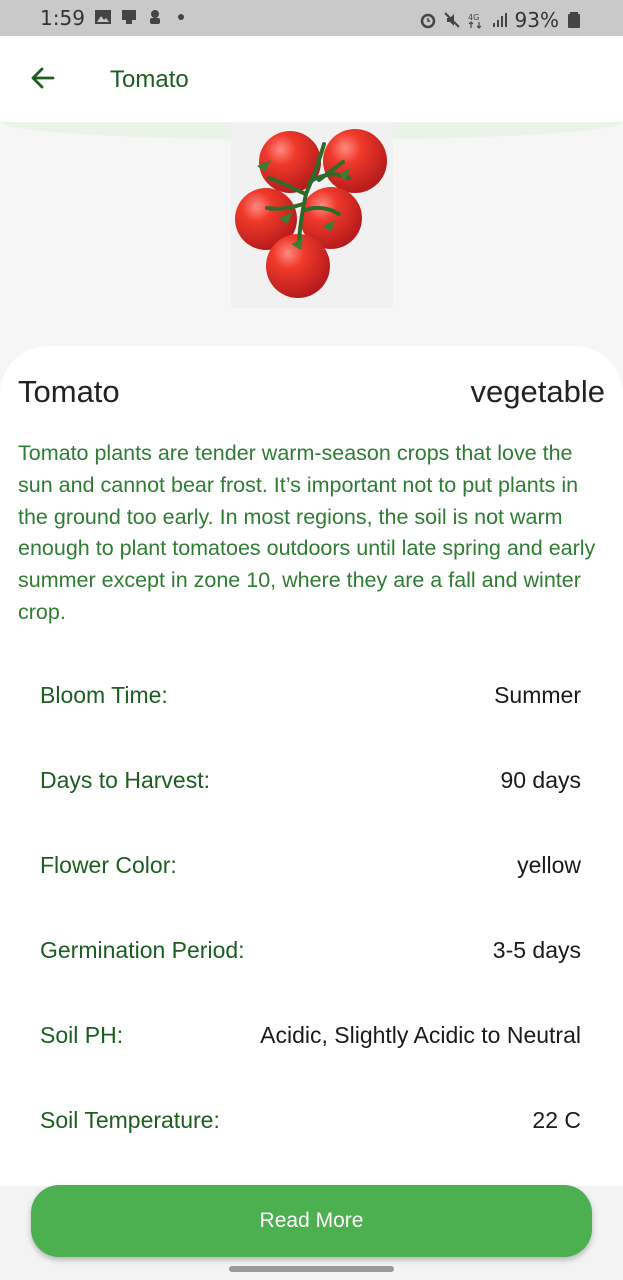 This screenshot has height=1280, width=623. I want to click on battery-percent: 93%, so click(536, 20).